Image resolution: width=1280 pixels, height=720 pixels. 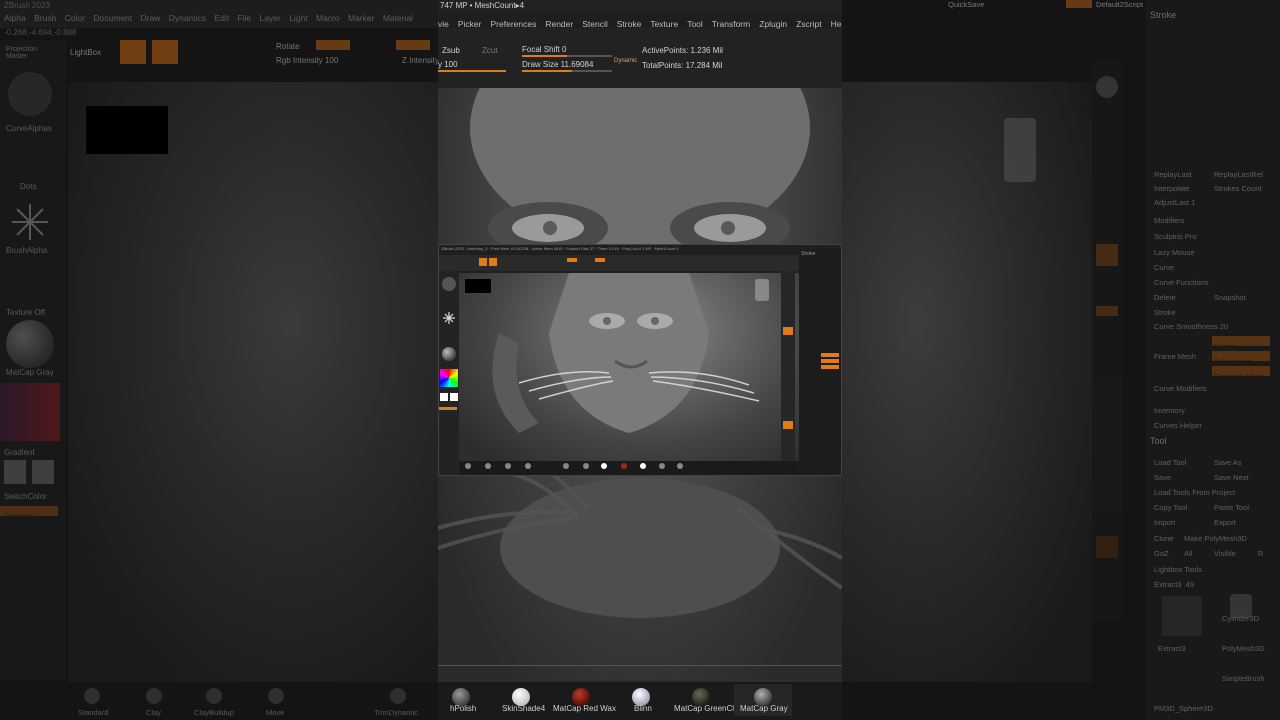 I want to click on bg-extract-slider: Extract3 .49, so click(x=1174, y=584).